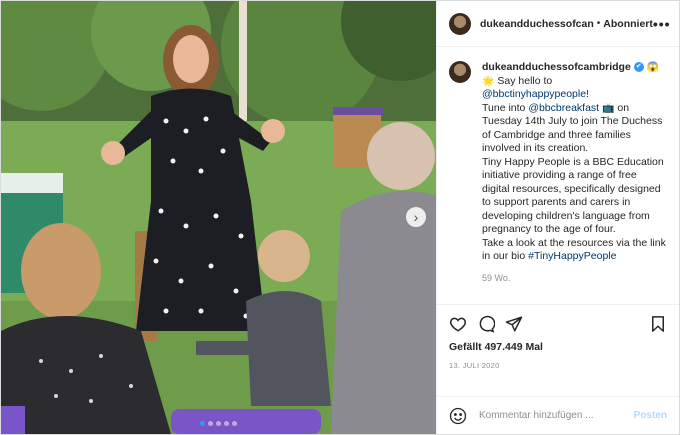 The width and height of the screenshot is (680, 435). What do you see at coordinates (486, 324) in the screenshot?
I see `comment-icon` at bounding box center [486, 324].